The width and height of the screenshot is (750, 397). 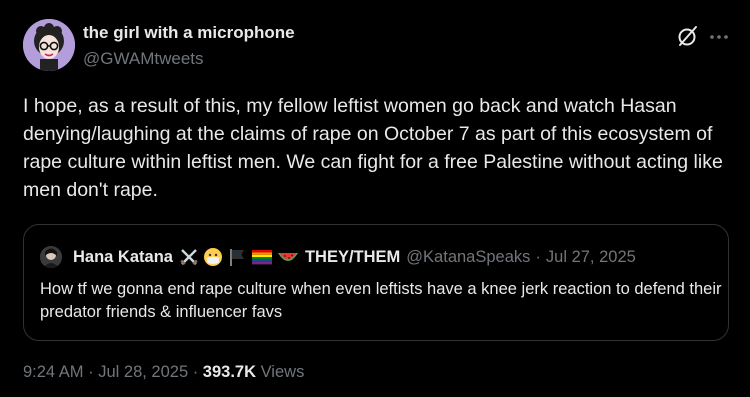 I want to click on grok-icon, so click(x=688, y=36).